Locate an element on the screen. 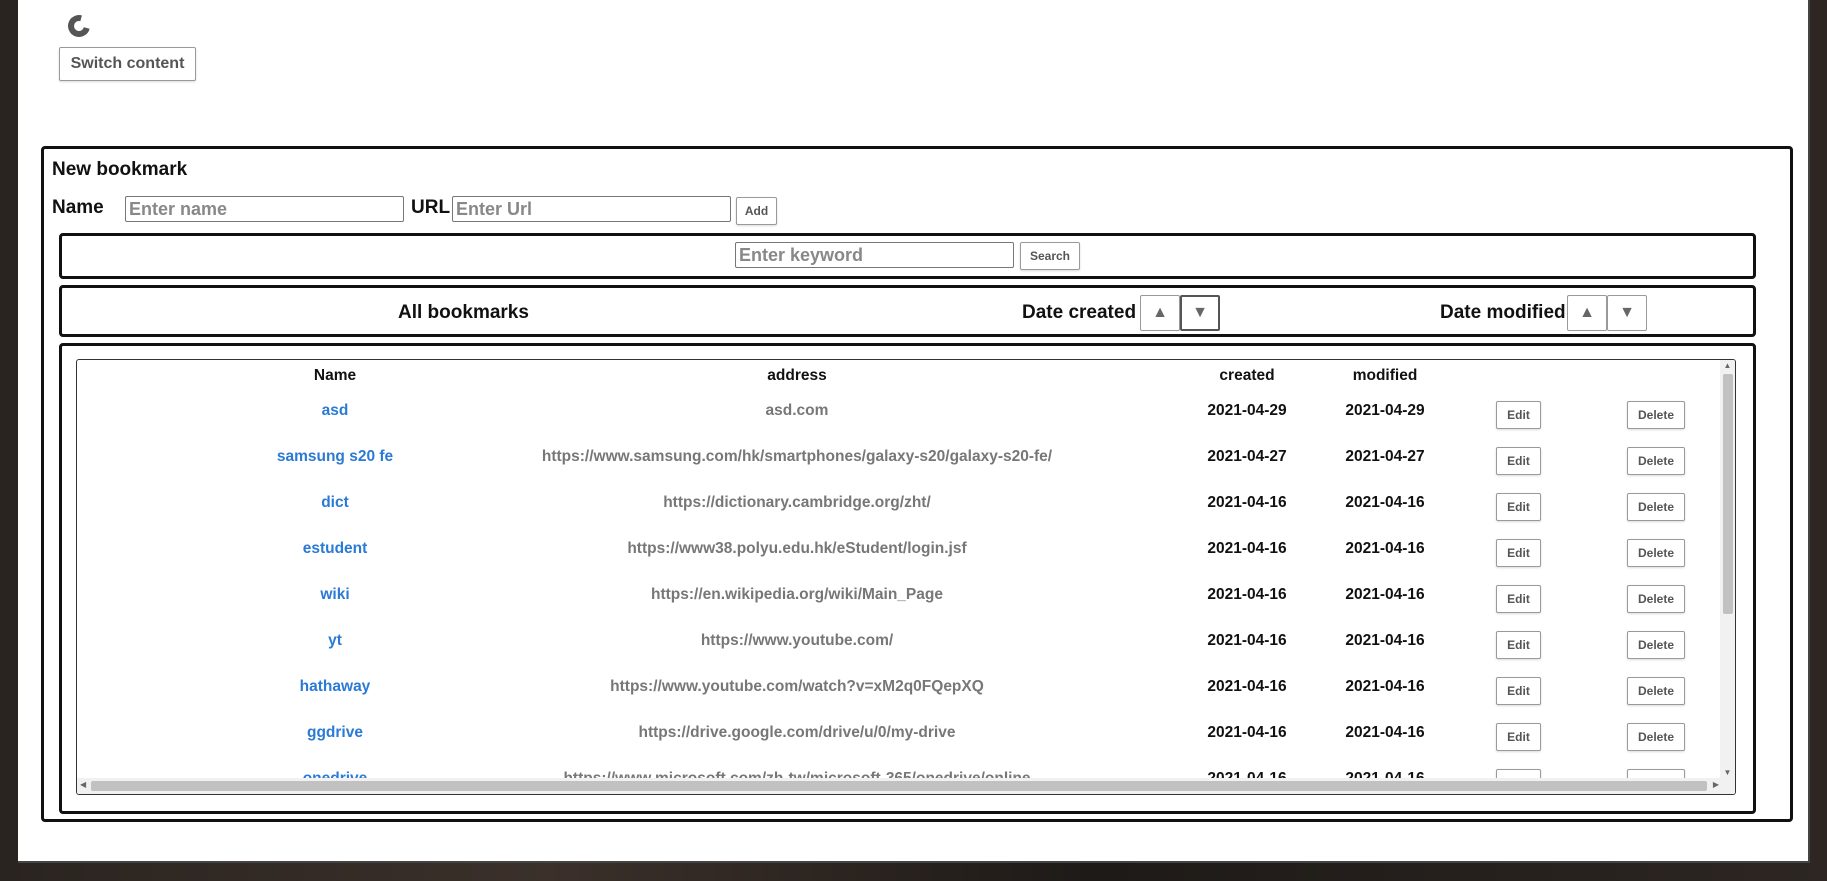 This screenshot has width=1827, height=881. bookmark-name-link: dict is located at coordinates (335, 503).